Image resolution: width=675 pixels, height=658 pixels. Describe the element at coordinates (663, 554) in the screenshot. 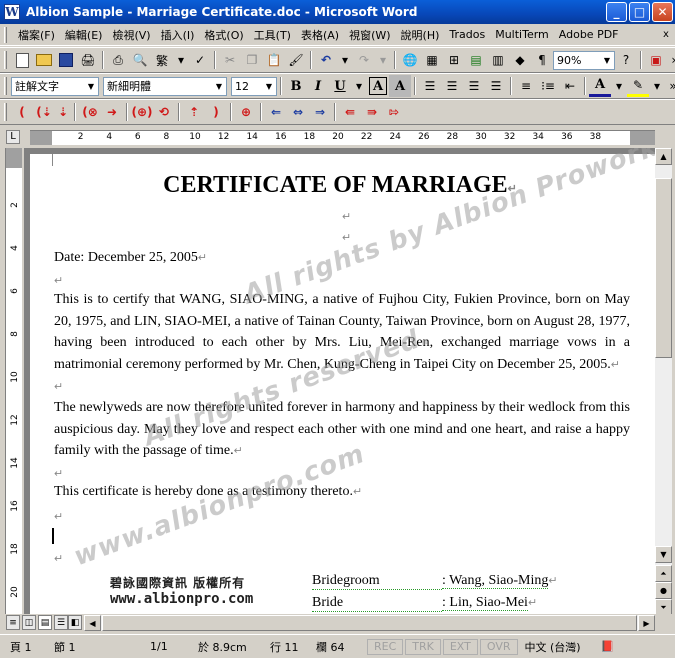

I see `scroll-down-button: ▼` at that location.